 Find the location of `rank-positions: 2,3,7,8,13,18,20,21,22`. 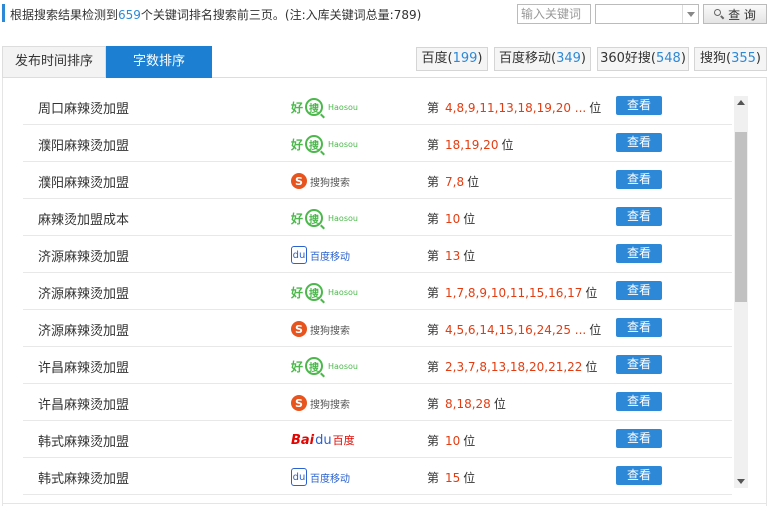

rank-positions: 2,3,7,8,13,18,20,21,22 is located at coordinates (514, 367).